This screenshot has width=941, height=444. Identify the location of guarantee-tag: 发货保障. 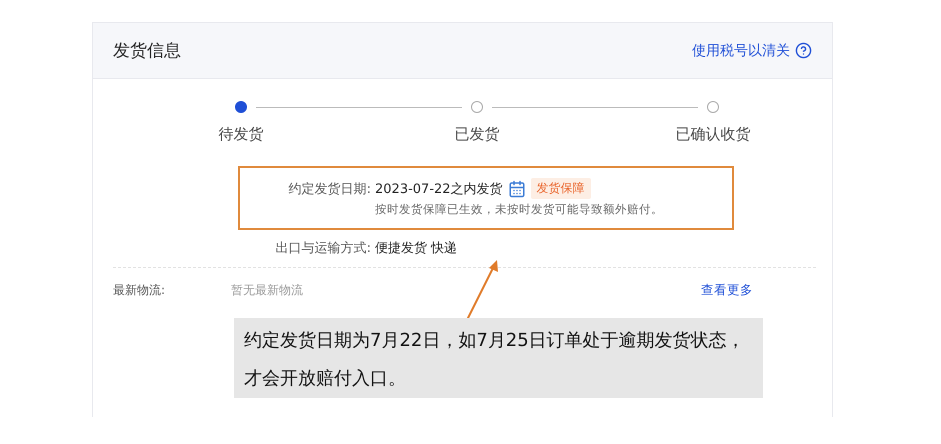
(560, 188).